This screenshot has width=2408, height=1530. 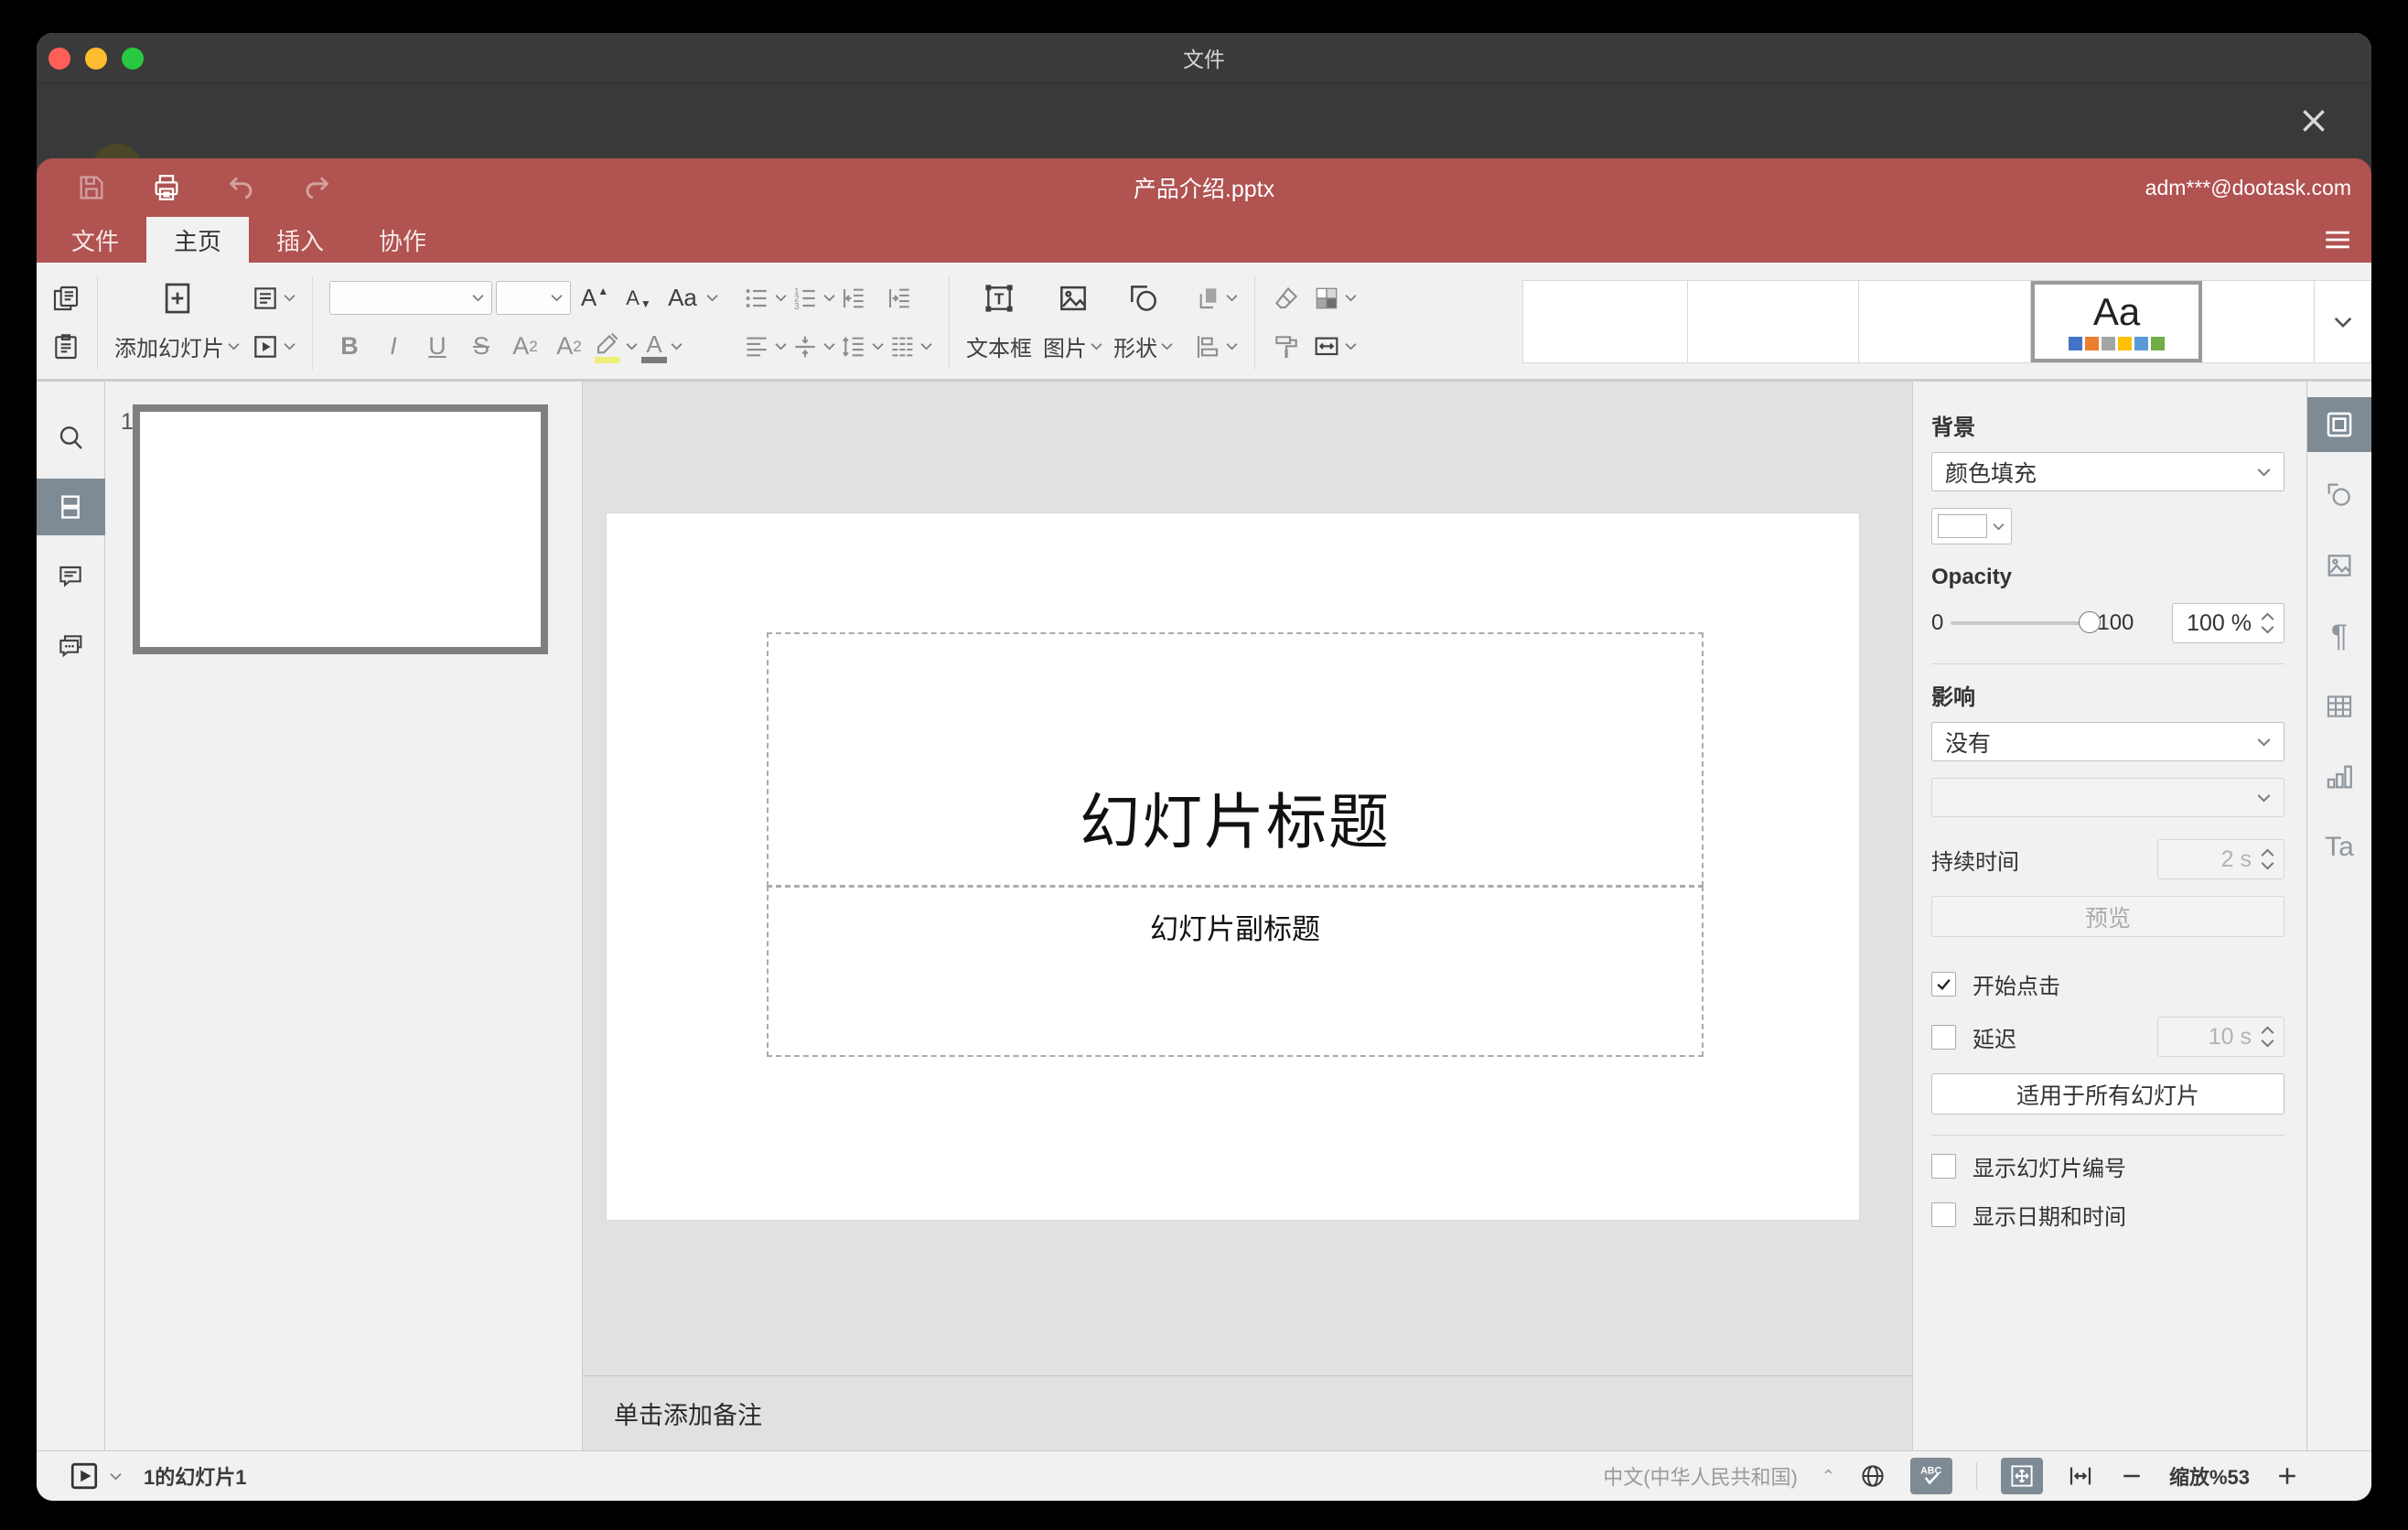 I want to click on arrange-button, so click(x=1215, y=298).